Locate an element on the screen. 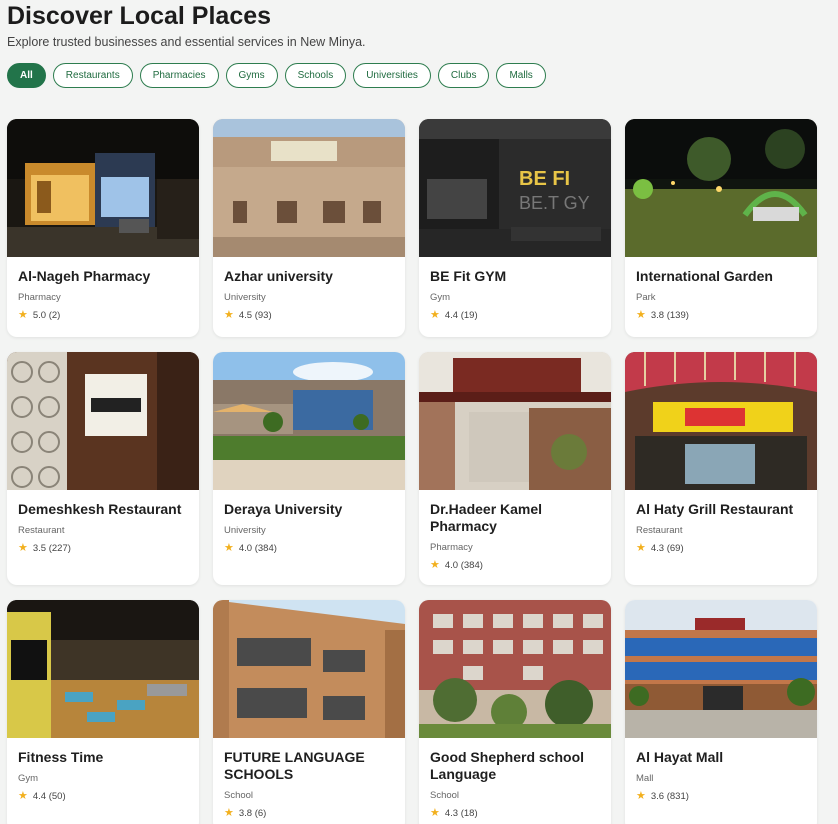 Image resolution: width=838 pixels, height=824 pixels. rating-value: 3.8 (6) is located at coordinates (252, 813).